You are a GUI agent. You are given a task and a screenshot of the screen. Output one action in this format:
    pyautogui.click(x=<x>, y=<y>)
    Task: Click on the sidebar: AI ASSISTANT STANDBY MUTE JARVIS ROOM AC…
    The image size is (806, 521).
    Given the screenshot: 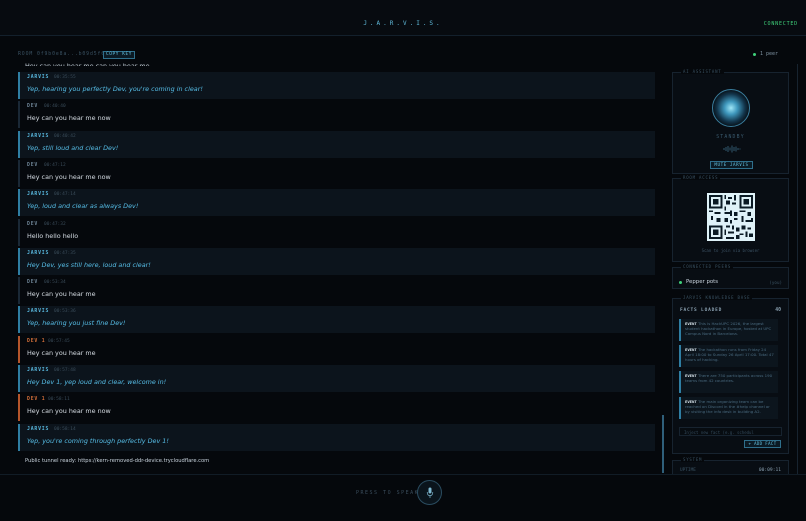 What is the action you would take?
    pyautogui.click(x=731, y=269)
    